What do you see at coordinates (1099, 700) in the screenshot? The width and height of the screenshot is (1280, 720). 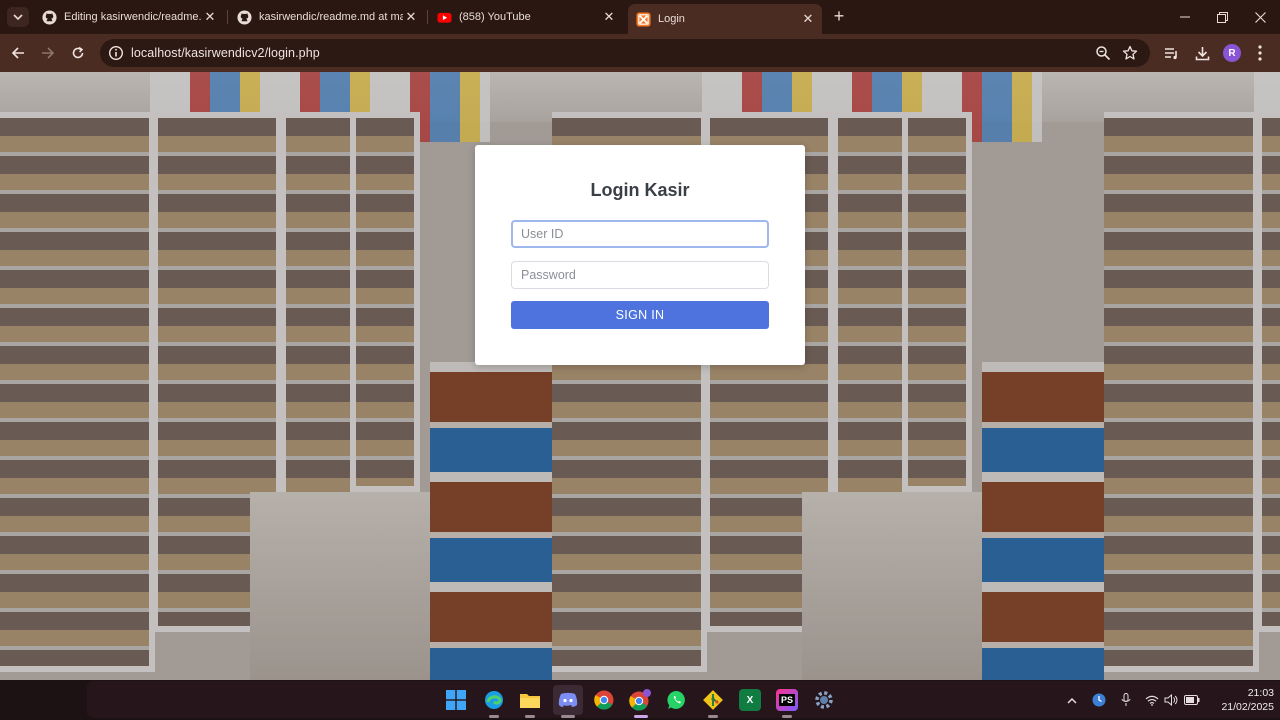 I see `clock-app-icon` at bounding box center [1099, 700].